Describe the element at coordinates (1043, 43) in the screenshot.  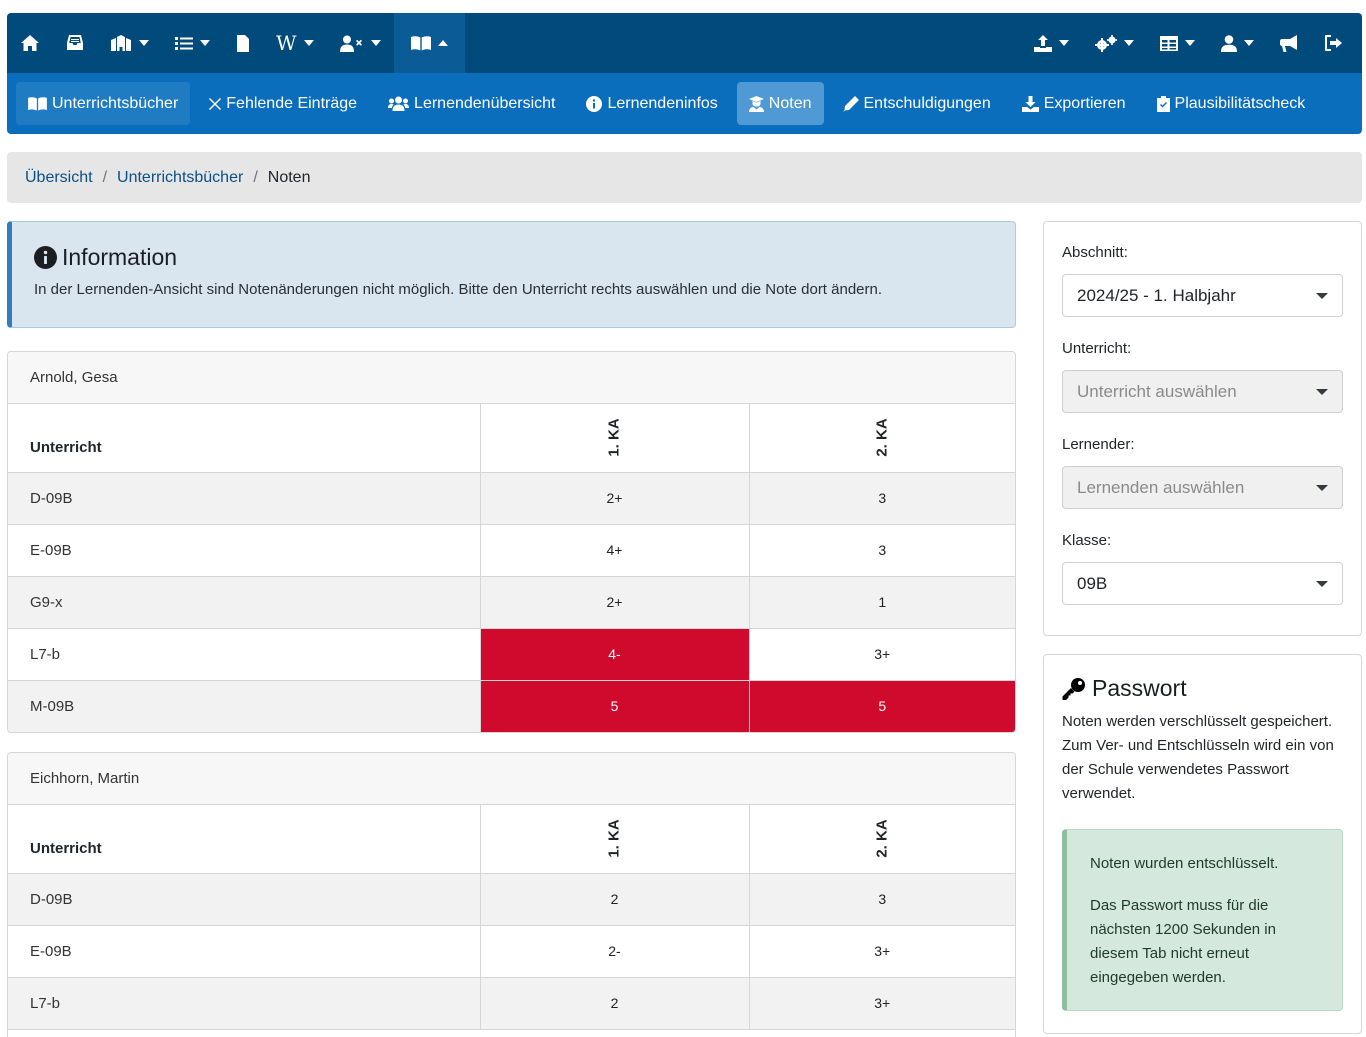
I see `upload-icon` at that location.